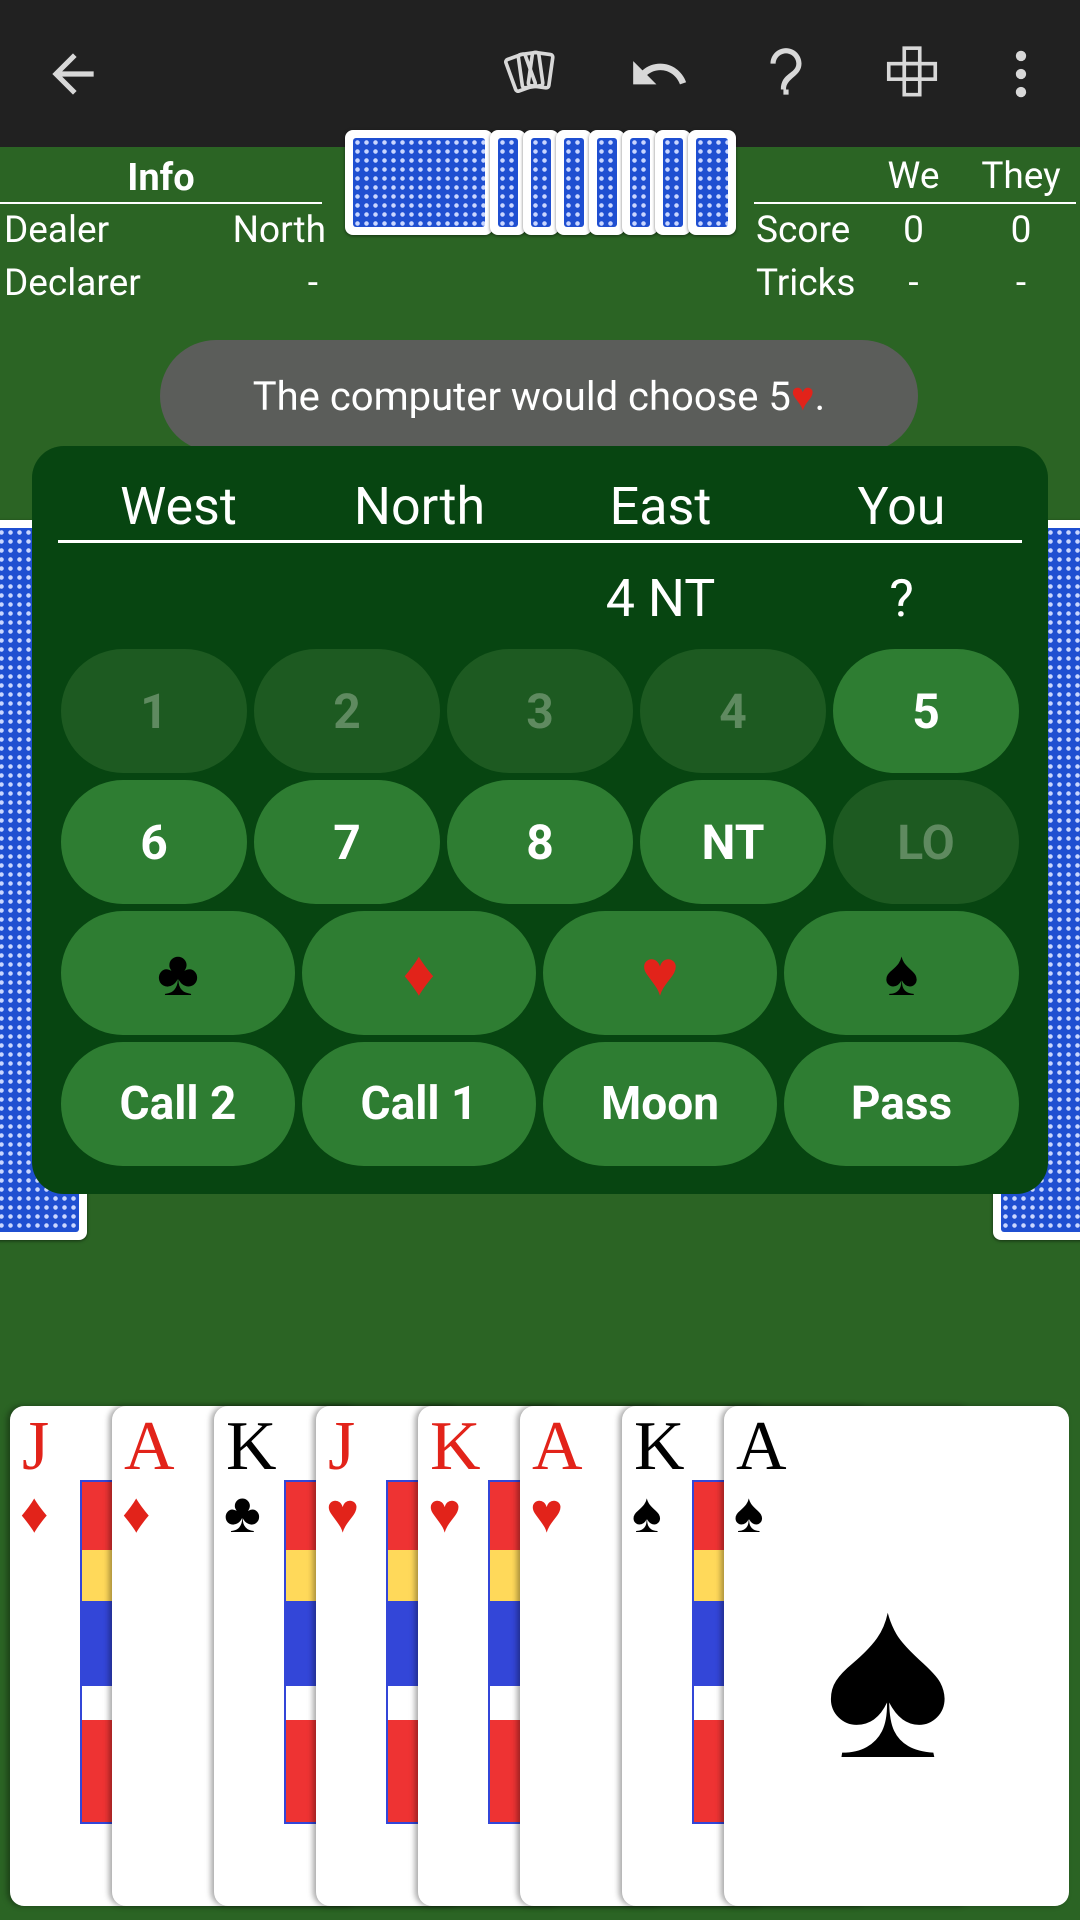  Describe the element at coordinates (419, 506) in the screenshot. I see `player-north: North` at that location.